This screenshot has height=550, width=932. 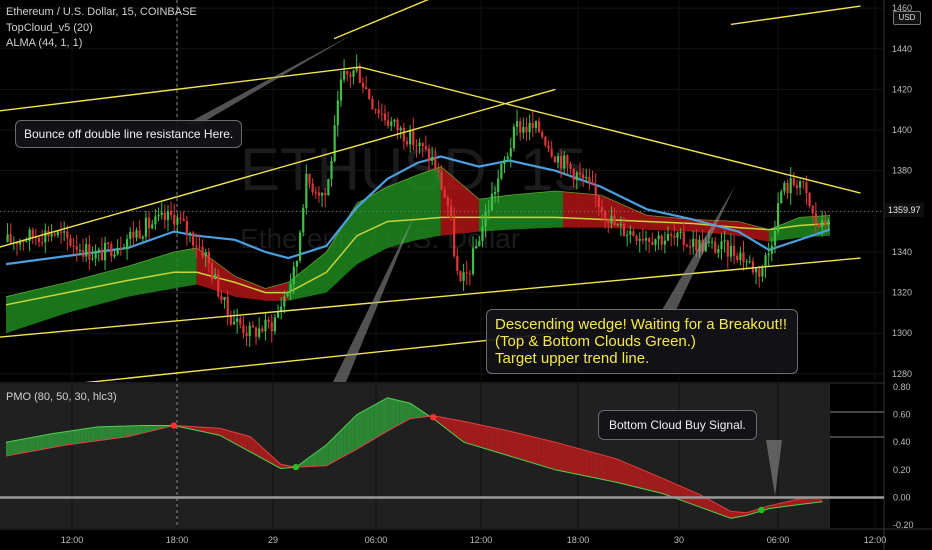 I want to click on callout-buy-signal: Bottom Cloud Buy Signal., so click(x=677, y=425).